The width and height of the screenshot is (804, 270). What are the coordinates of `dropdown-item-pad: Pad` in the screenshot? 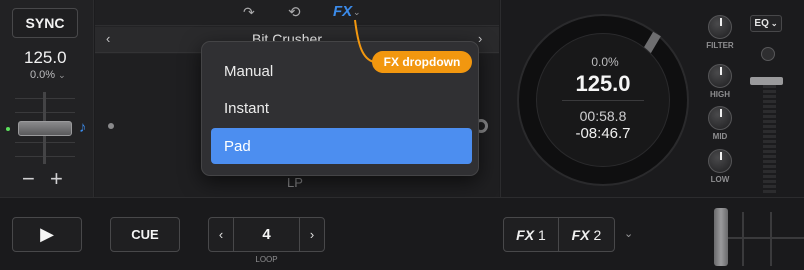 It's located at (341, 146).